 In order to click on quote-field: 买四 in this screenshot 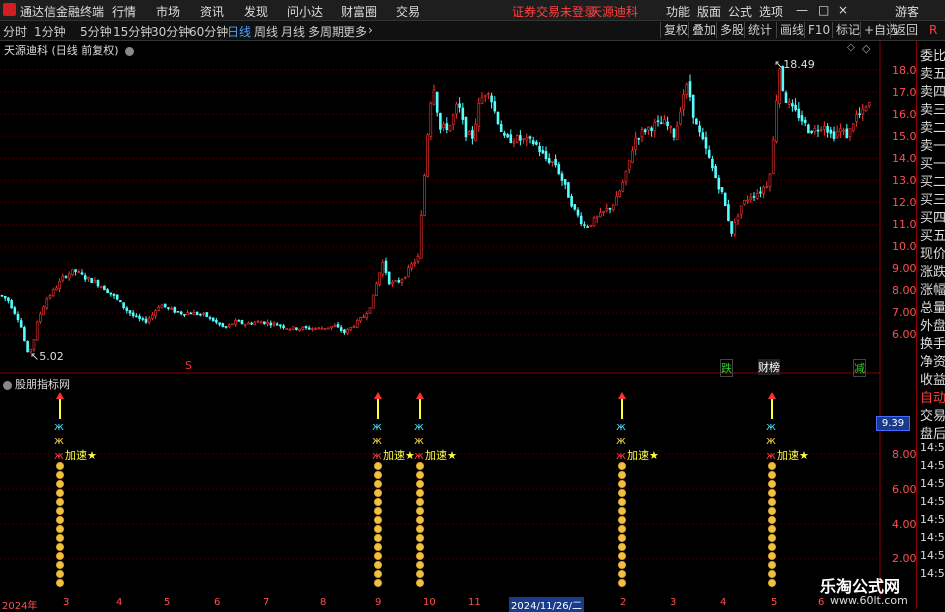, I will do `click(932, 216)`.